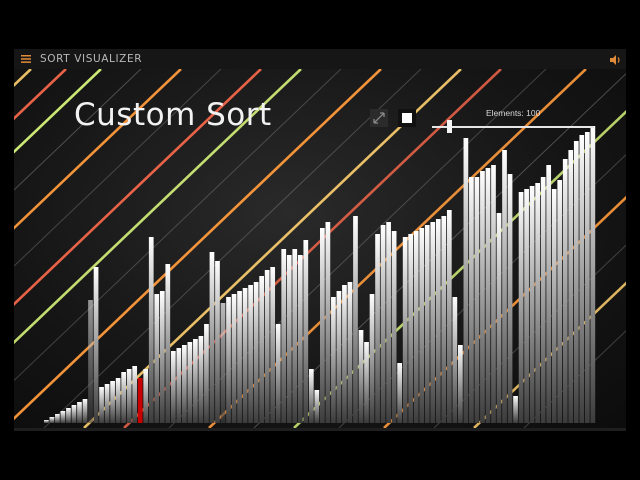 The height and width of the screenshot is (480, 640). I want to click on expand-button, so click(379, 118).